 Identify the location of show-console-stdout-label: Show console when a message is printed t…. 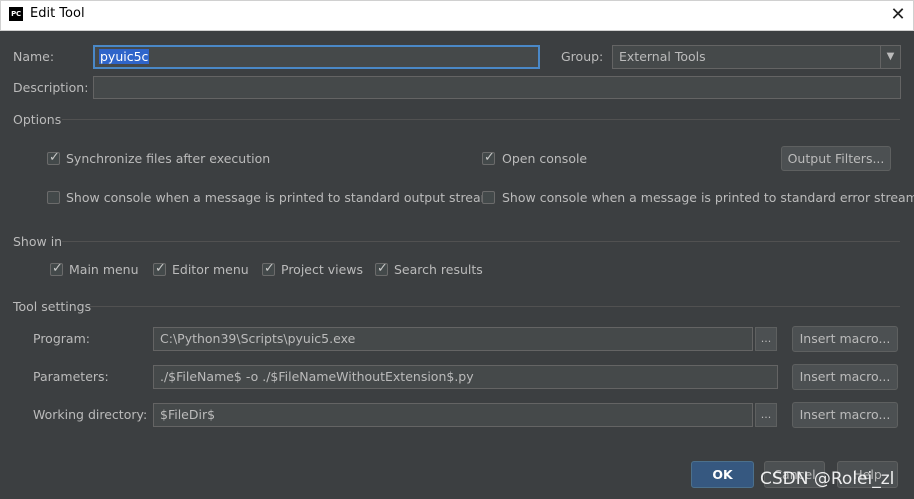
(279, 197).